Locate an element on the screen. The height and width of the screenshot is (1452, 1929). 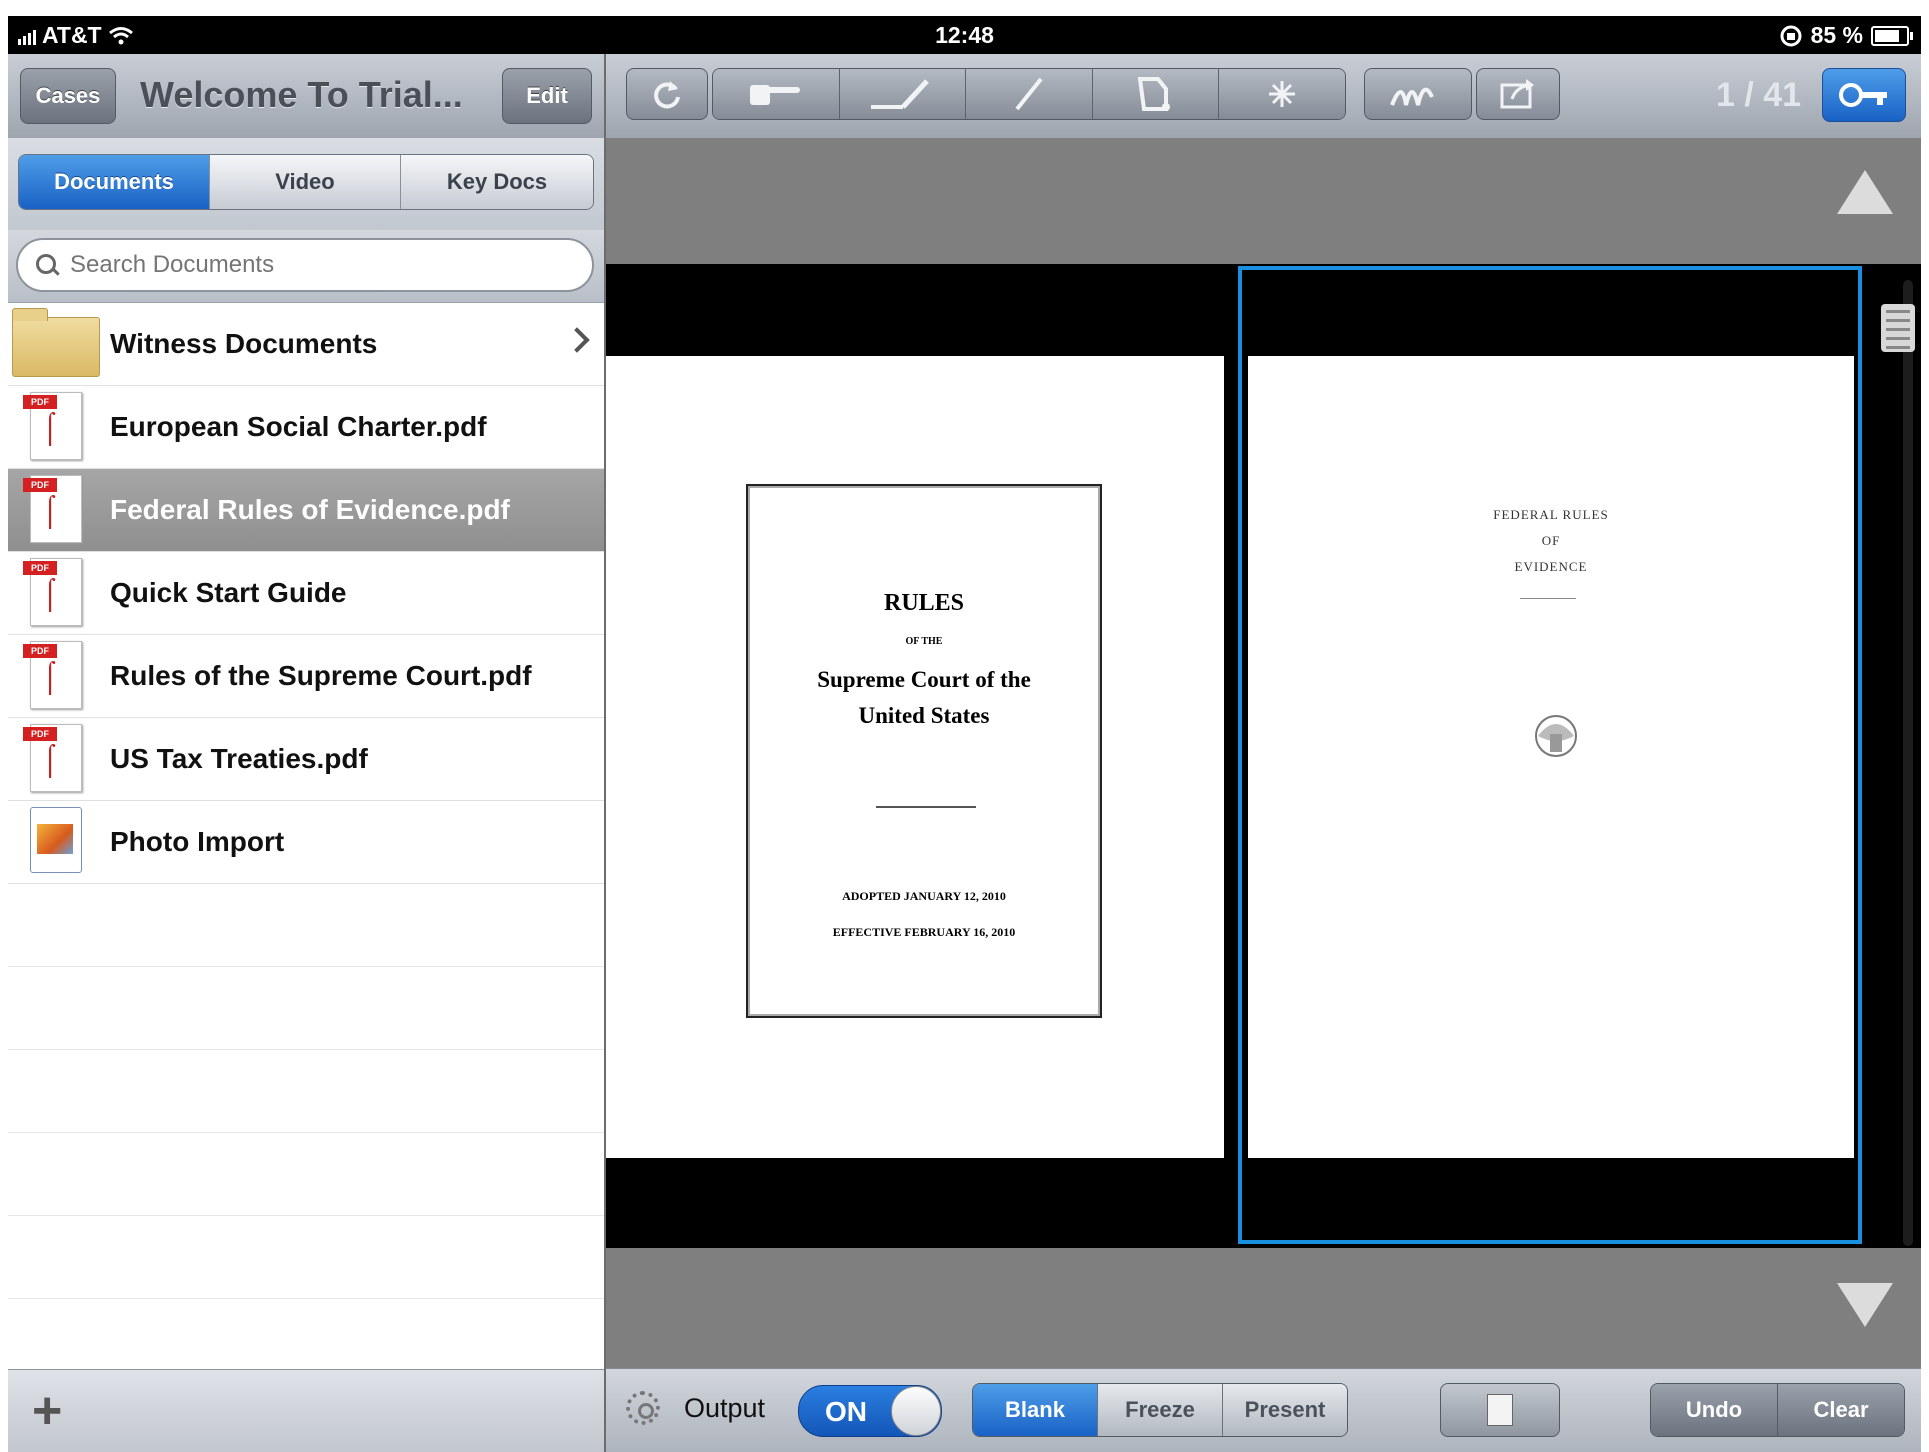
cover-effective: EFFECTIVE FEBRUARY 16, 2010 is located at coordinates (924, 932).